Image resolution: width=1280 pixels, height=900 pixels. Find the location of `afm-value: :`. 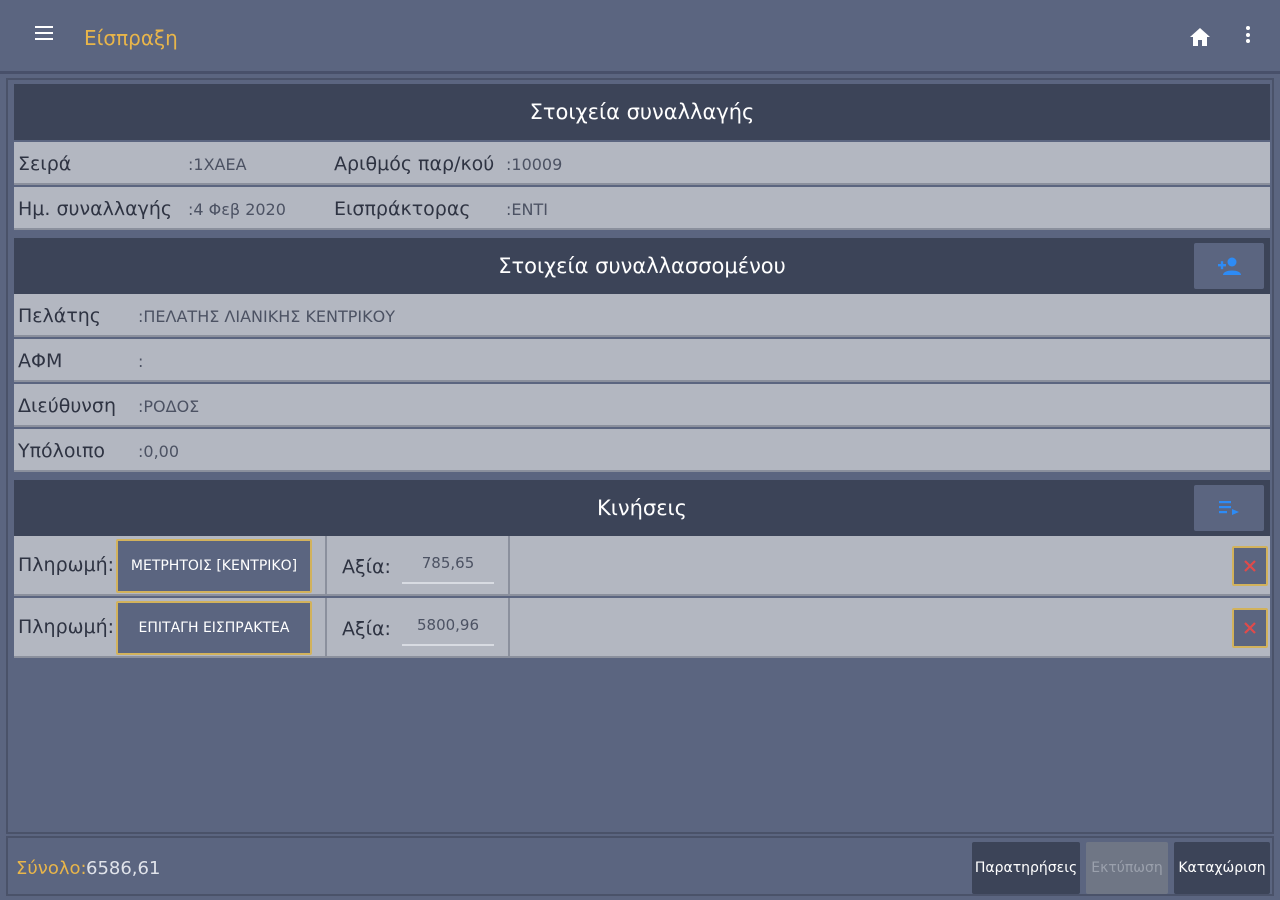

afm-value: : is located at coordinates (141, 361).